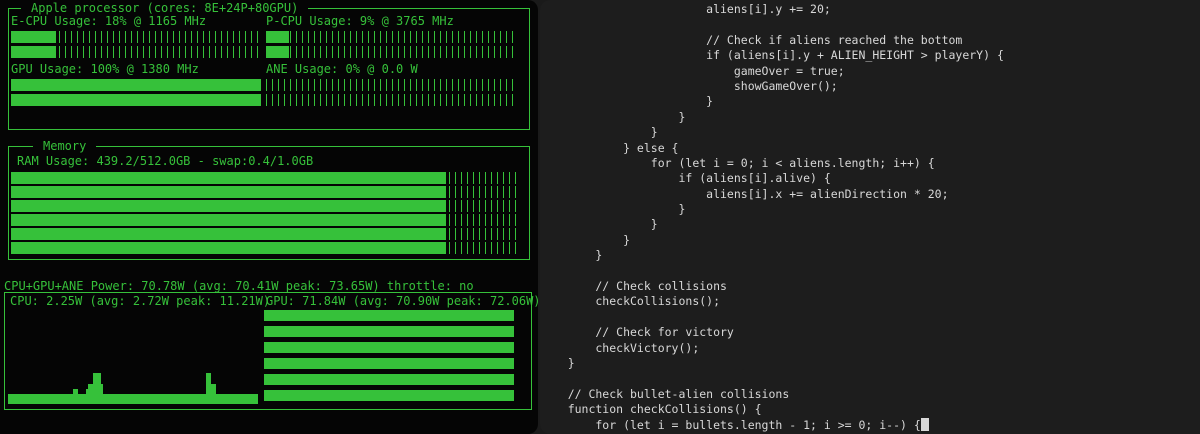 This screenshot has height=434, width=1200. I want to click on code-line: gameOver = true;, so click(870, 71).